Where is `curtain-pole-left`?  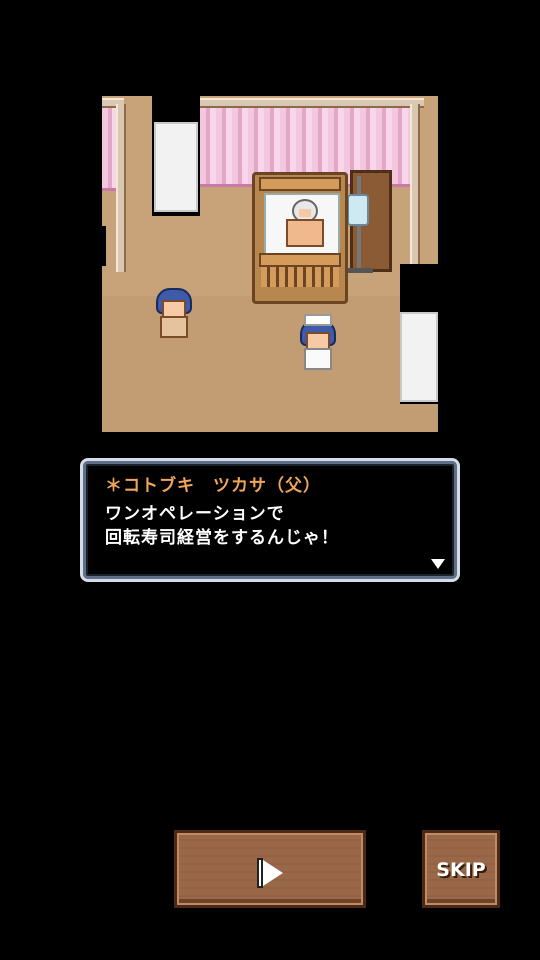
curtain-pole-left is located at coordinates (121, 188).